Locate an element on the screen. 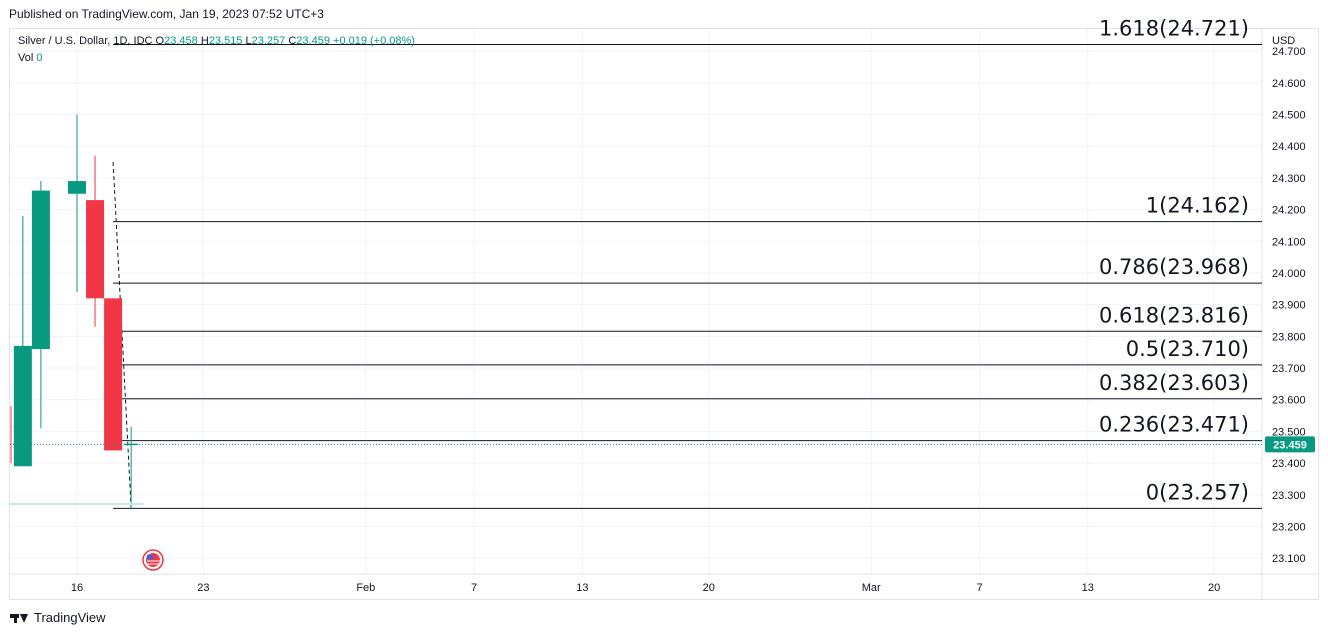  us-flag-icon is located at coordinates (153, 560).